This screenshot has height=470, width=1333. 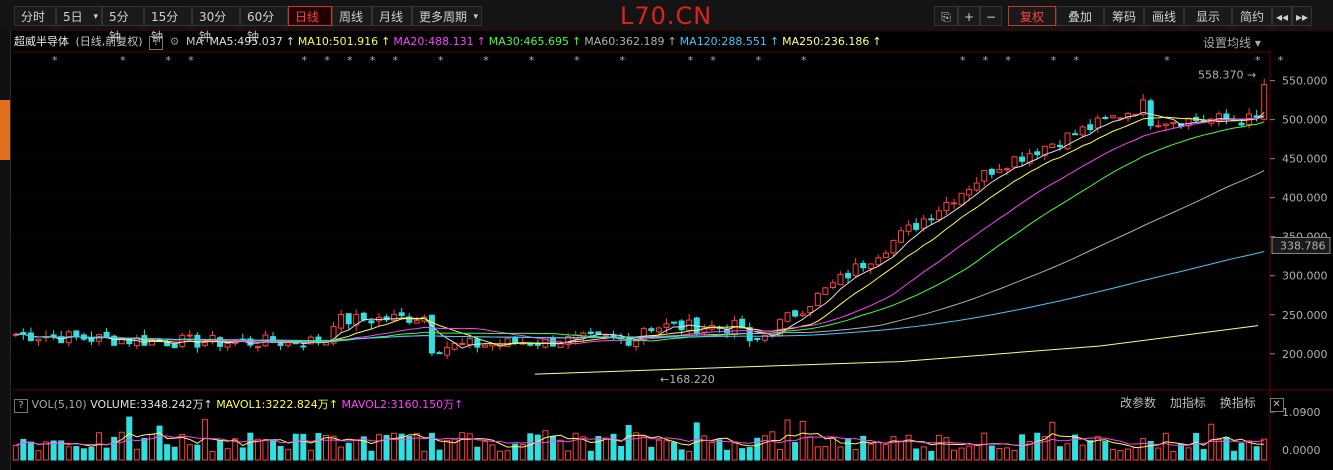 I want to click on mavol1-arrow-icon: ↑, so click(x=333, y=404).